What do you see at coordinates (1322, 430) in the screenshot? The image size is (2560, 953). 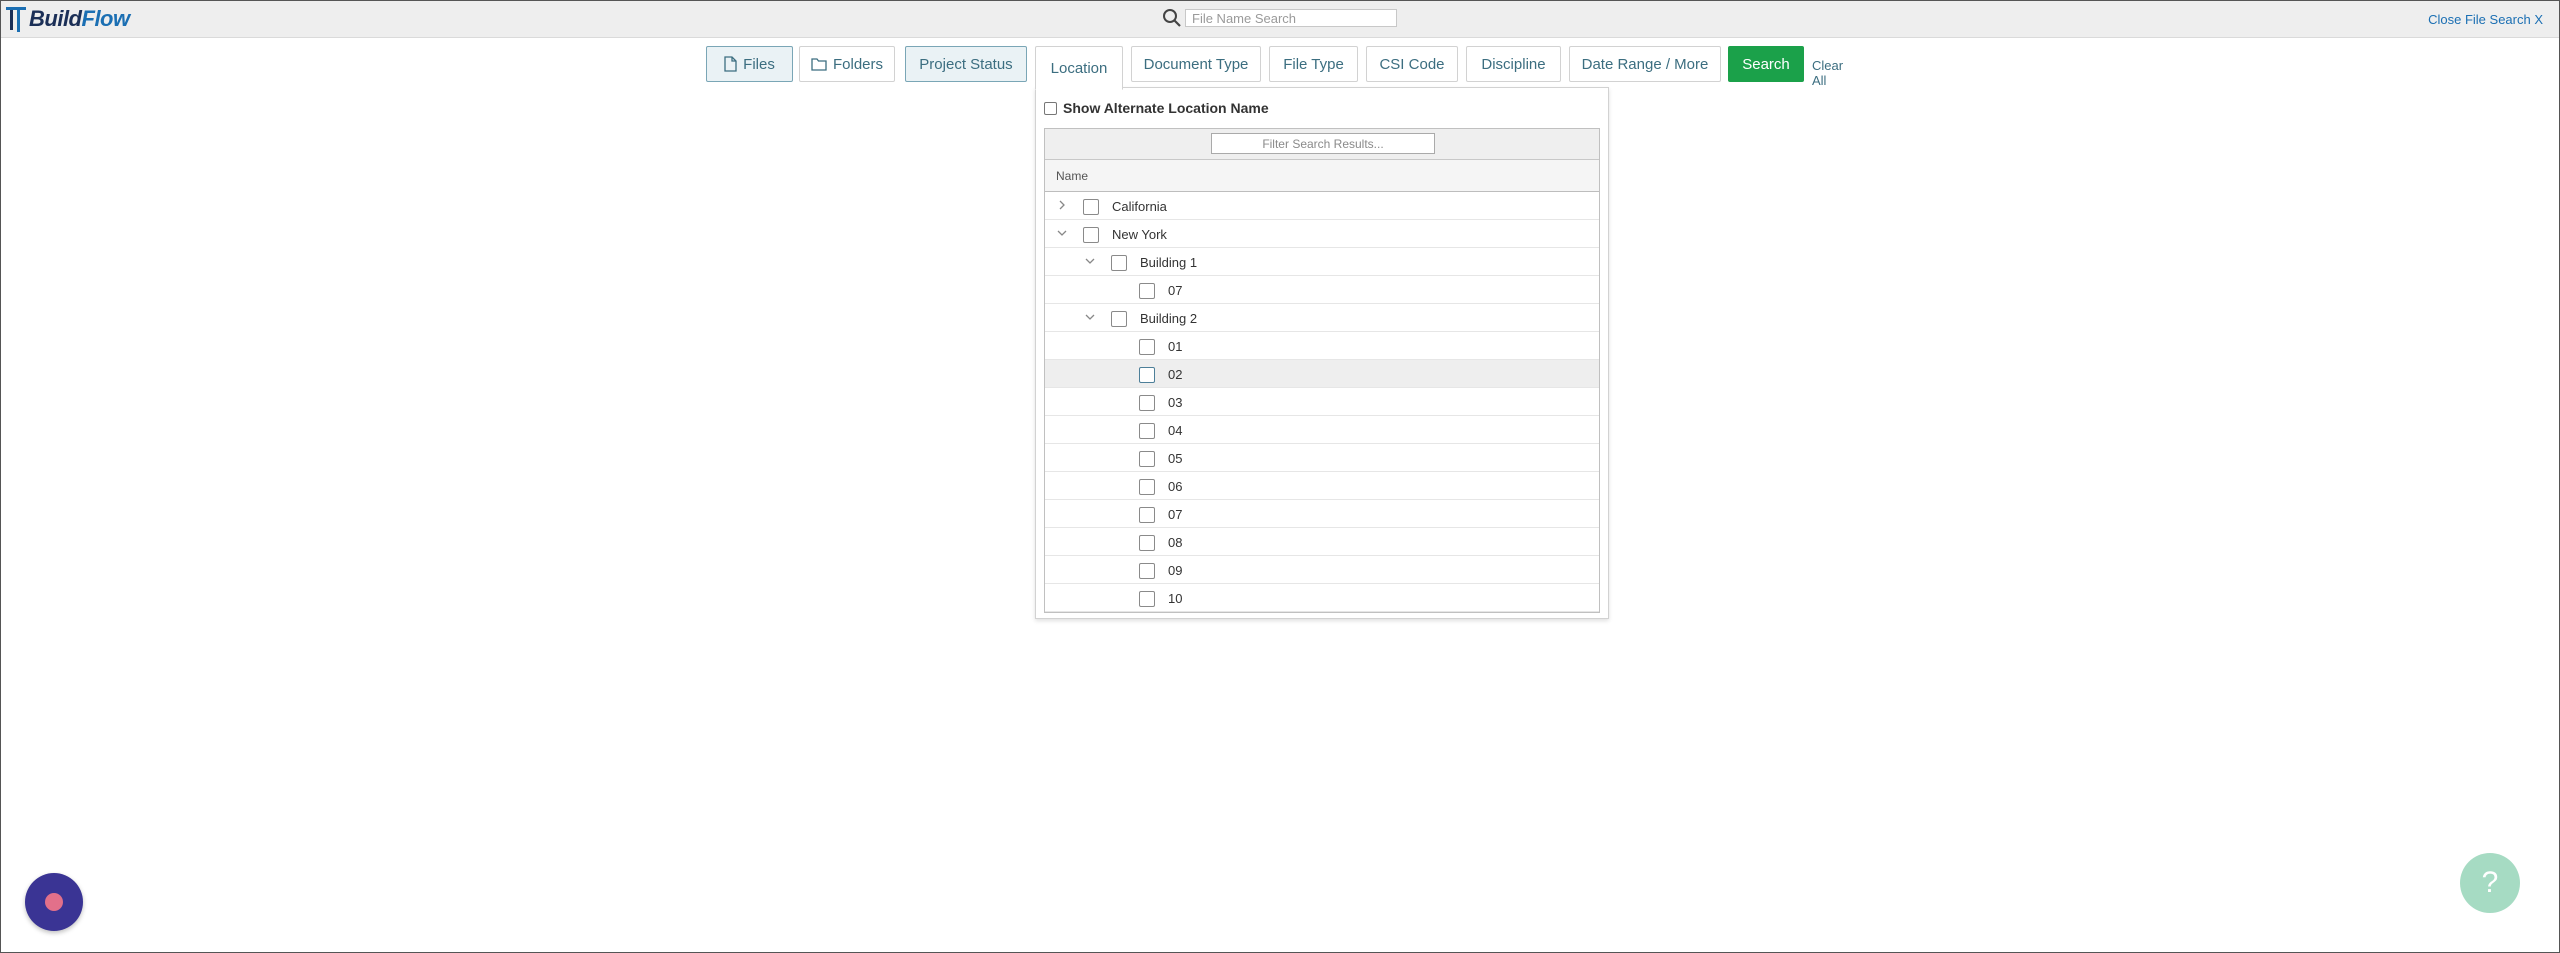 I see `tree-row: 04` at bounding box center [1322, 430].